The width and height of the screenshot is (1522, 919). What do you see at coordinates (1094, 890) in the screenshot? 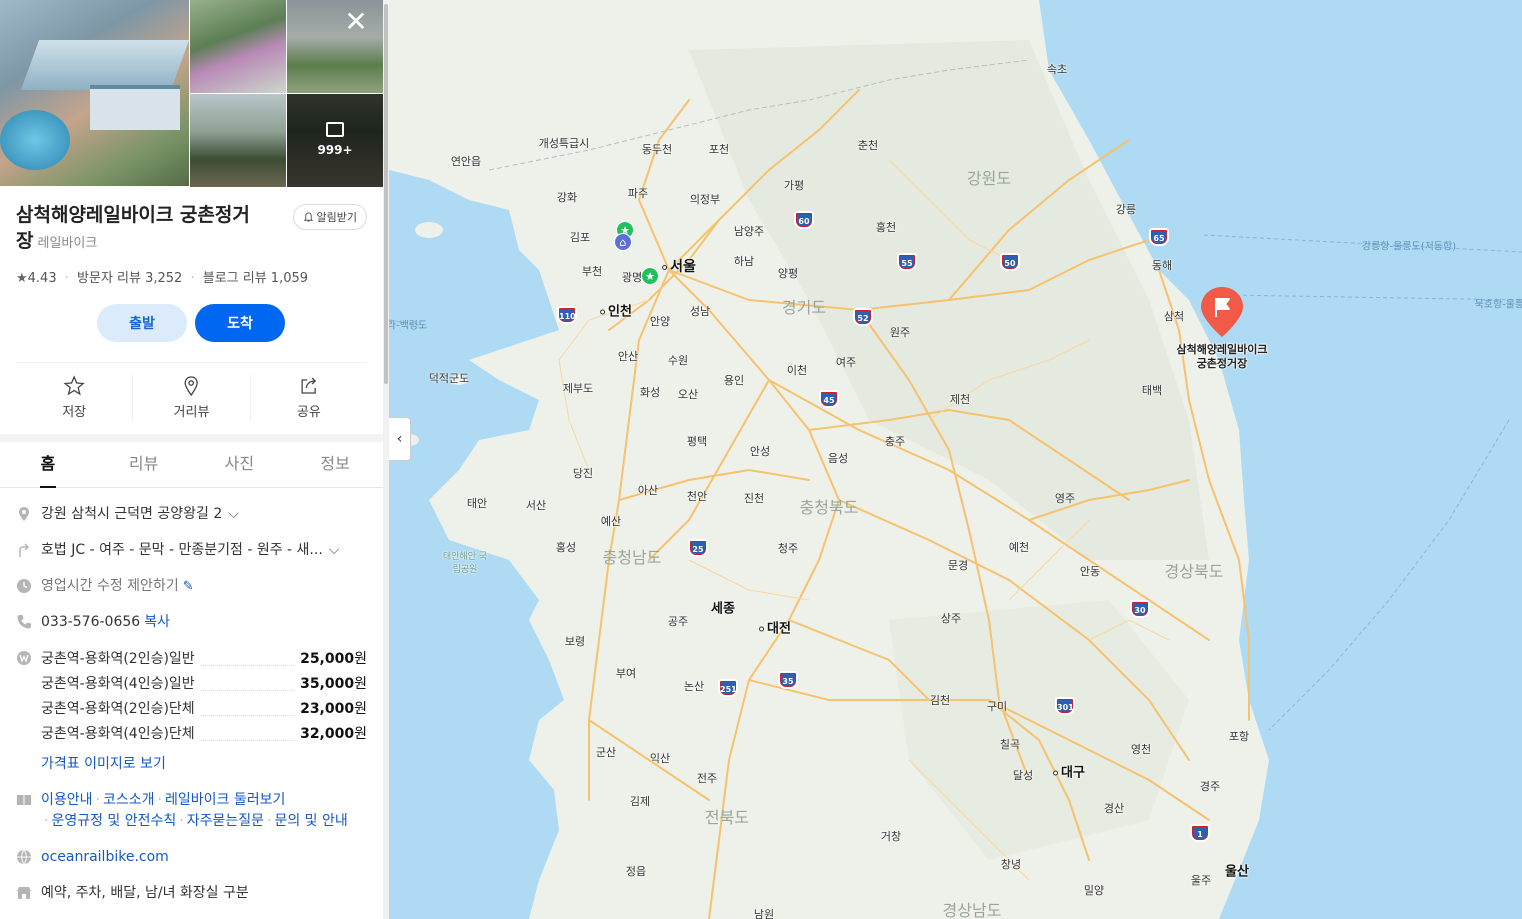
I see `map-label-miryang: 밀양` at bounding box center [1094, 890].